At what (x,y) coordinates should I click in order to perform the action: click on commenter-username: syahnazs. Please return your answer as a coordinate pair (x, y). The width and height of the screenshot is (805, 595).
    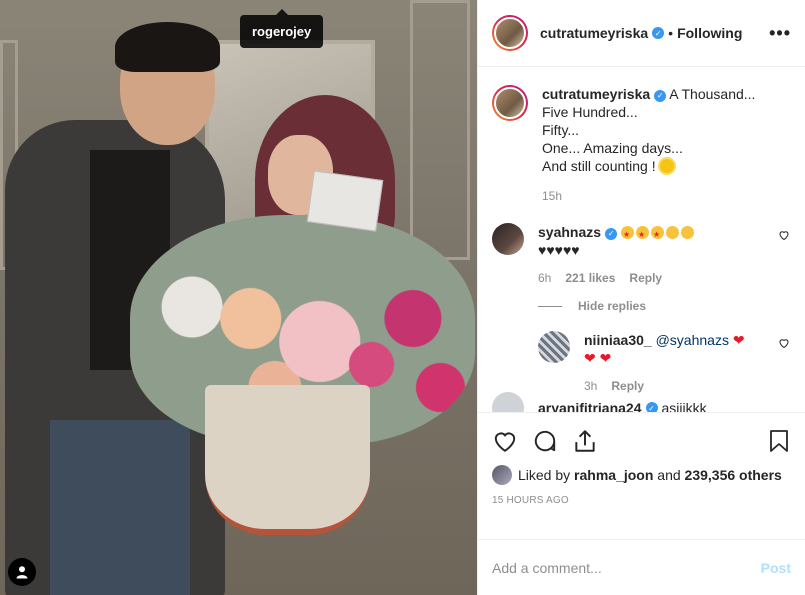
    Looking at the image, I should click on (569, 232).